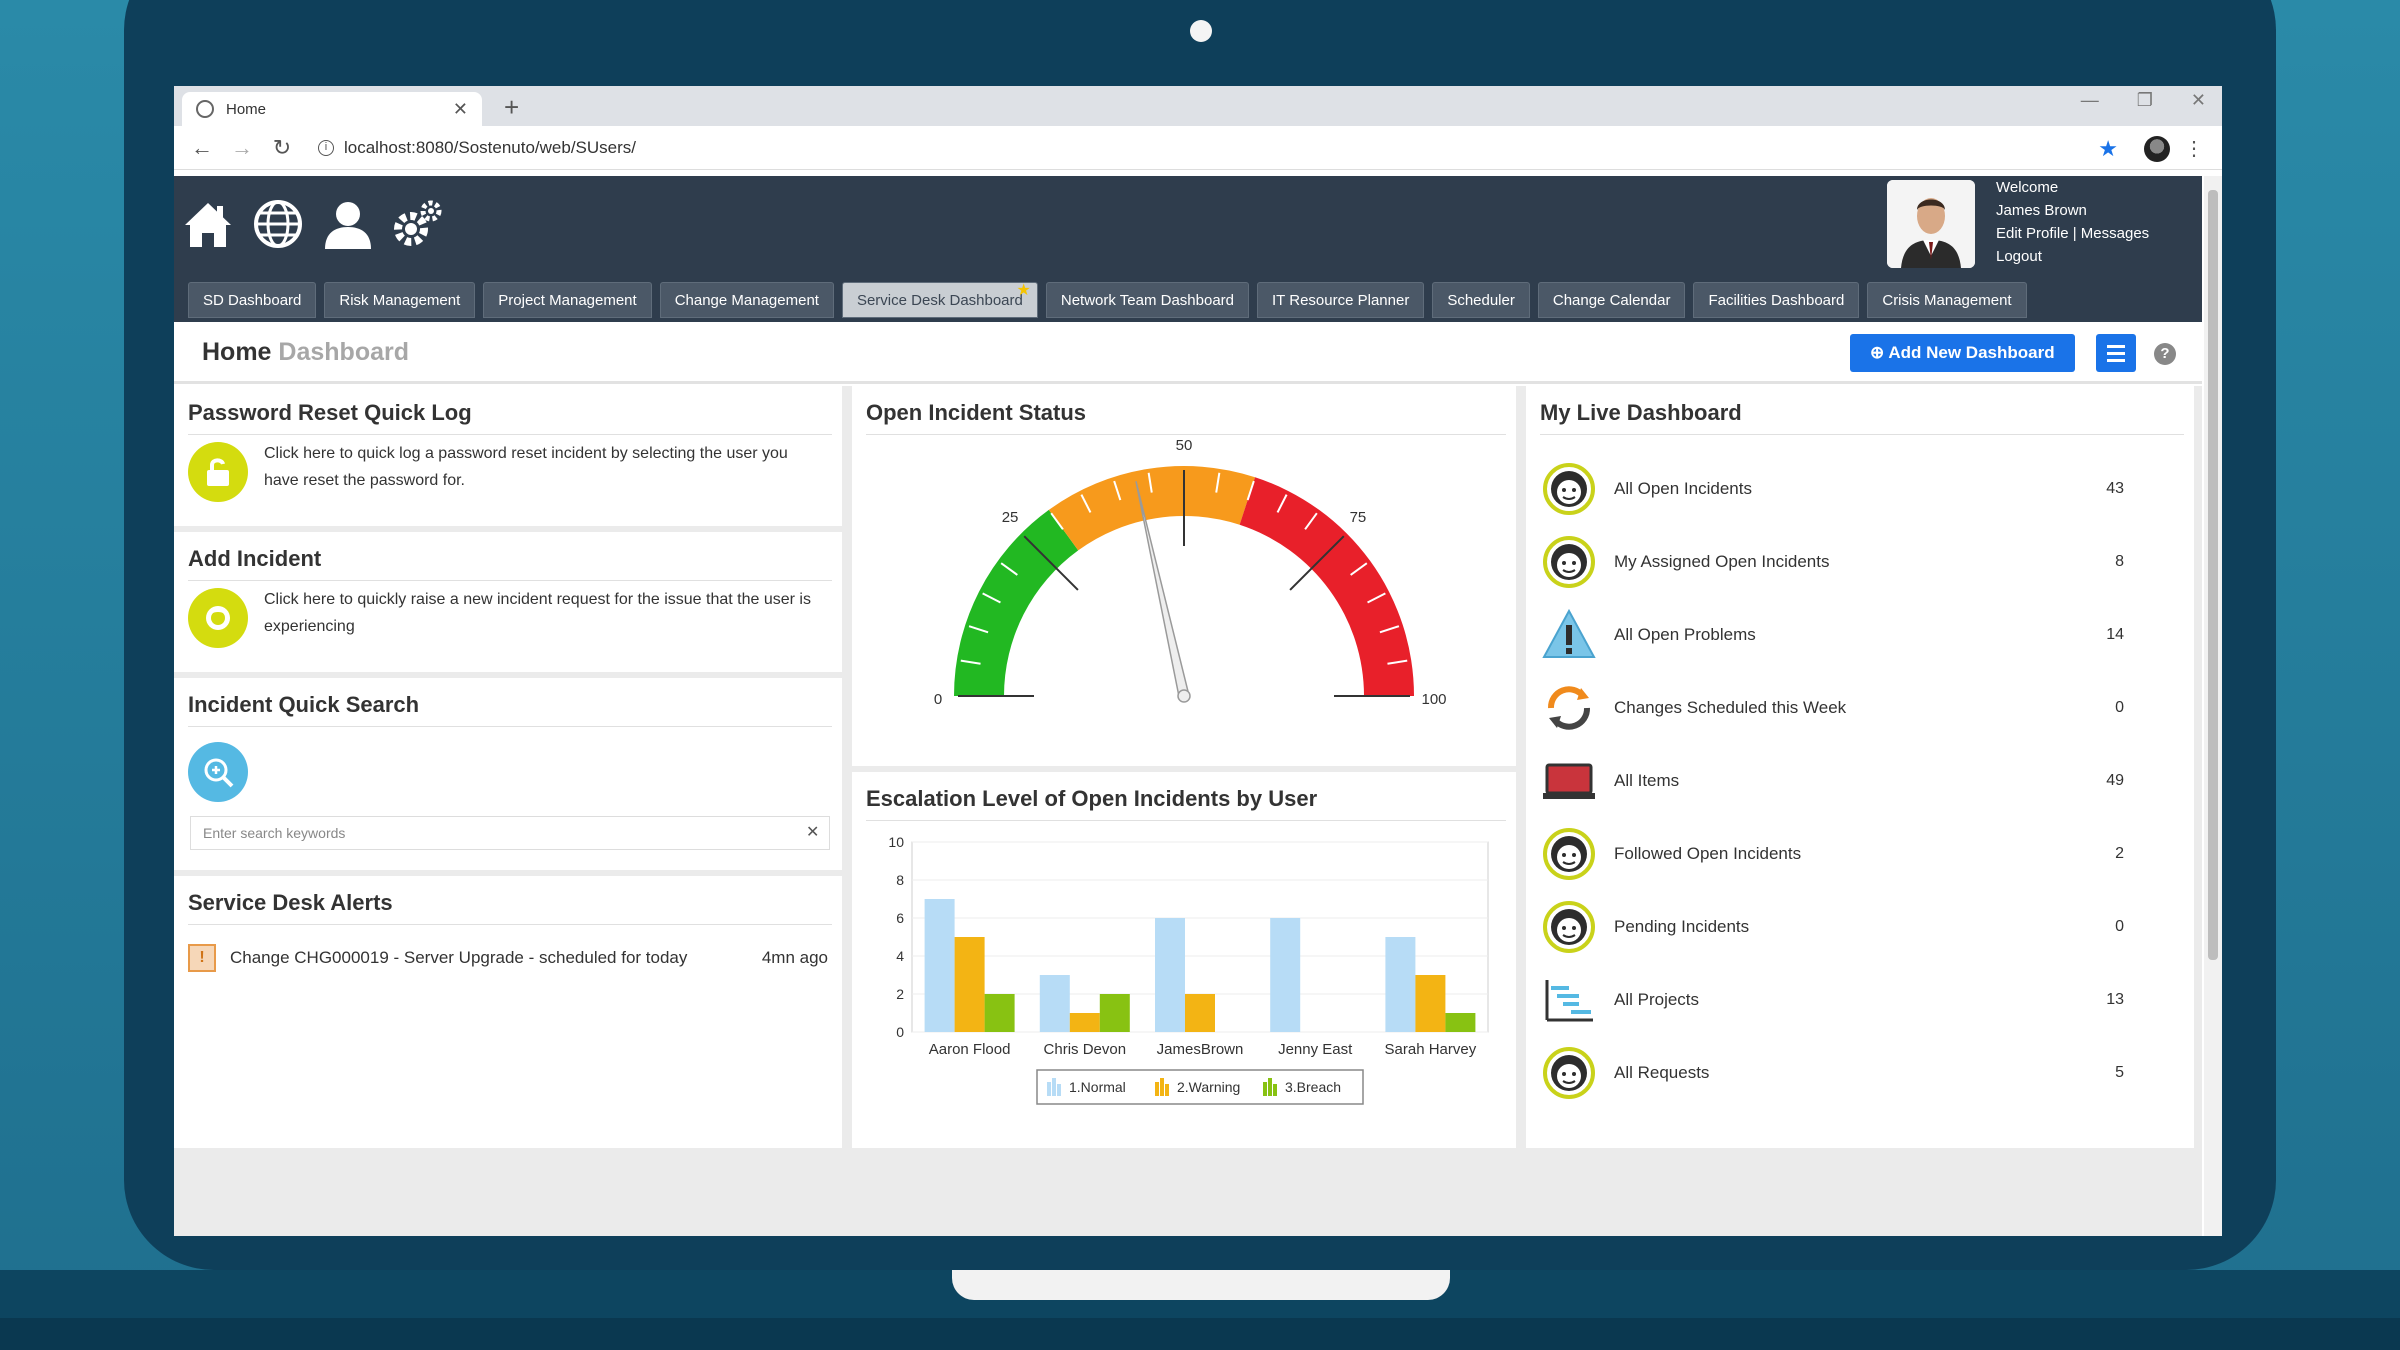 Image resolution: width=2400 pixels, height=1350 pixels. Describe the element at coordinates (1481, 300) in the screenshot. I see `tab-scheduler: Scheduler` at that location.